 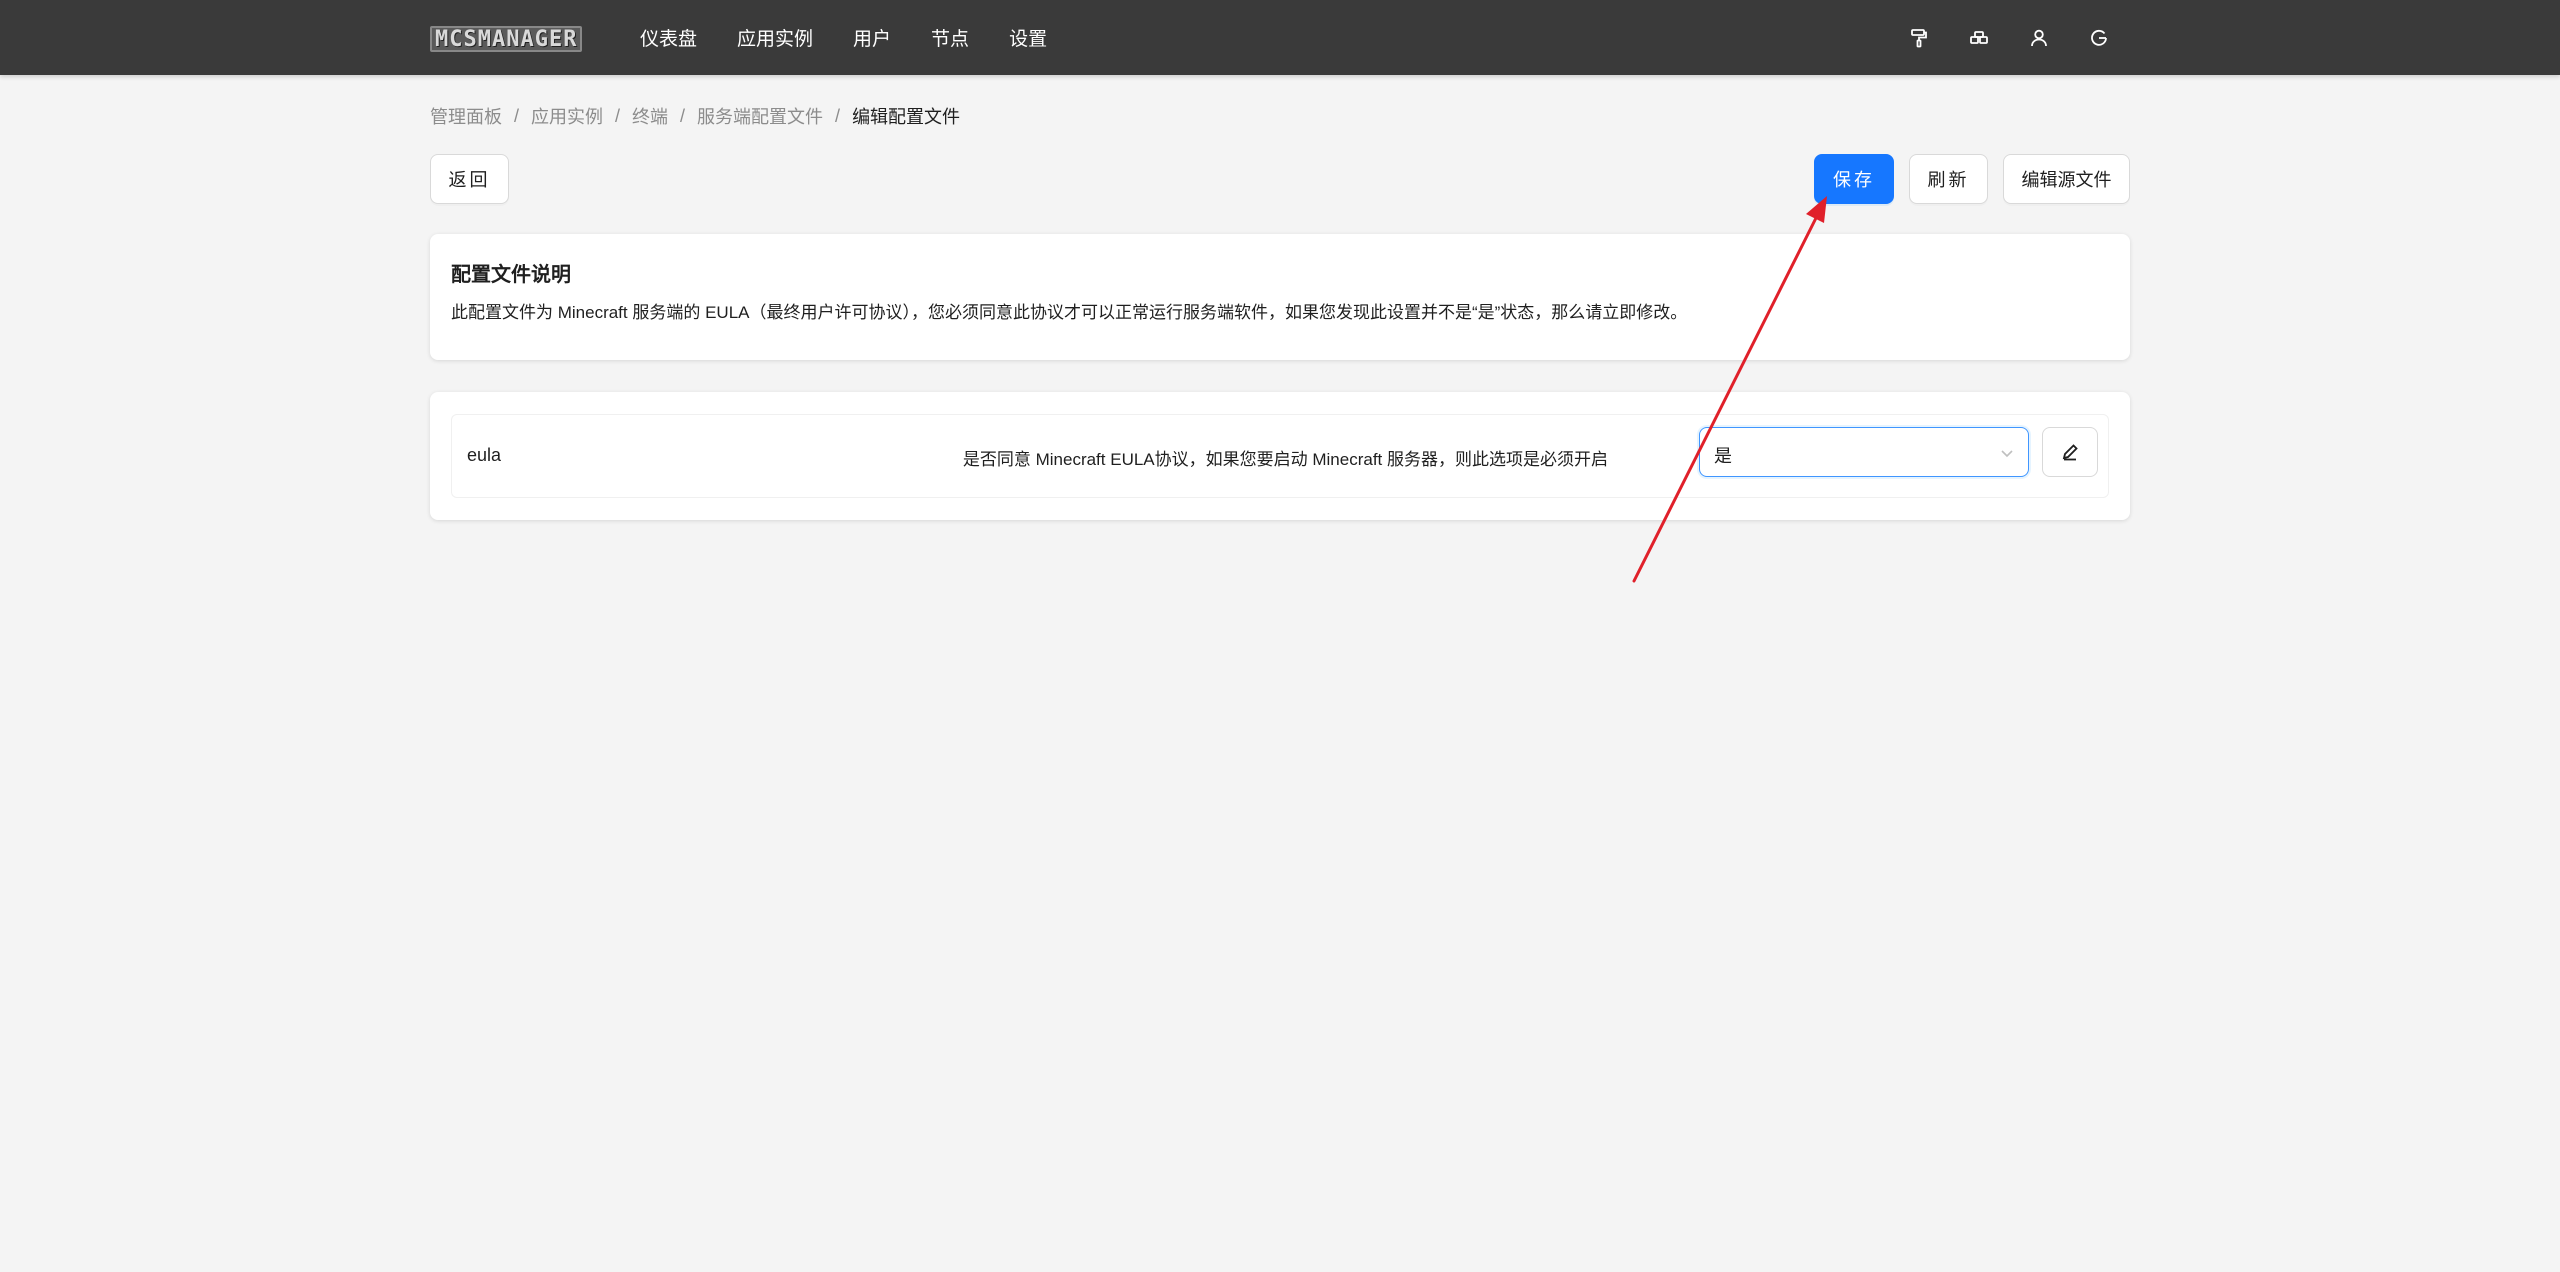 What do you see at coordinates (511, 275) in the screenshot?
I see `card-title: 配置文件说明` at bounding box center [511, 275].